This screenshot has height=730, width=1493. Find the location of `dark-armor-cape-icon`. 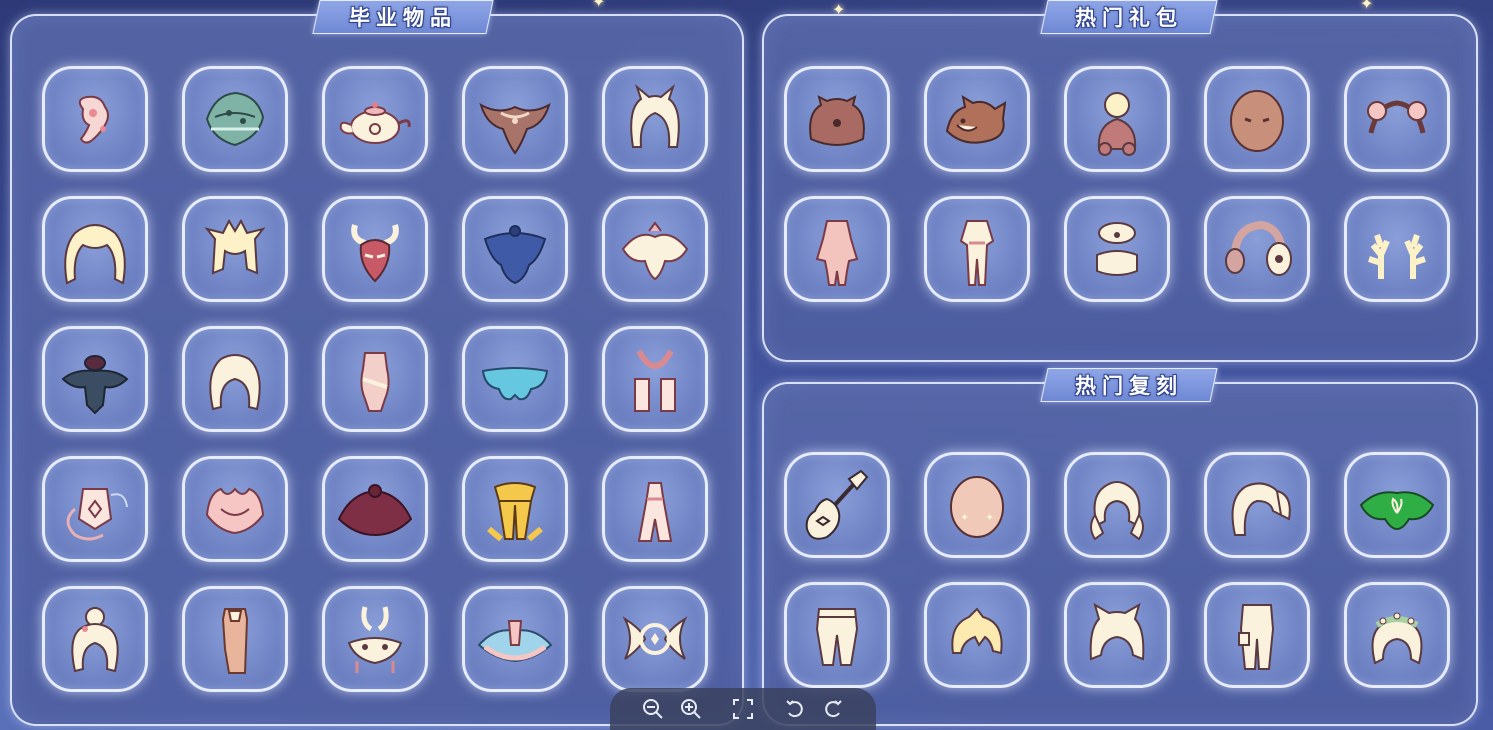

dark-armor-cape-icon is located at coordinates (95, 385).